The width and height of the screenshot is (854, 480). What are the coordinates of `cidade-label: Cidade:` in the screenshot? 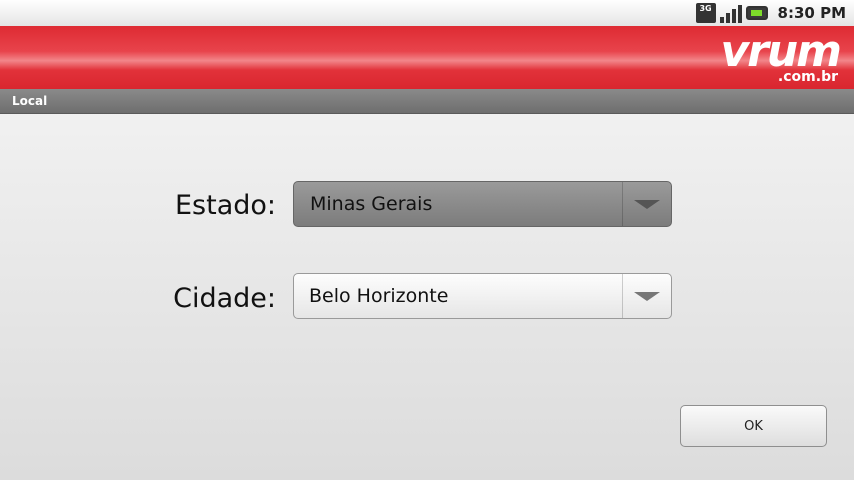 It's located at (224, 298).